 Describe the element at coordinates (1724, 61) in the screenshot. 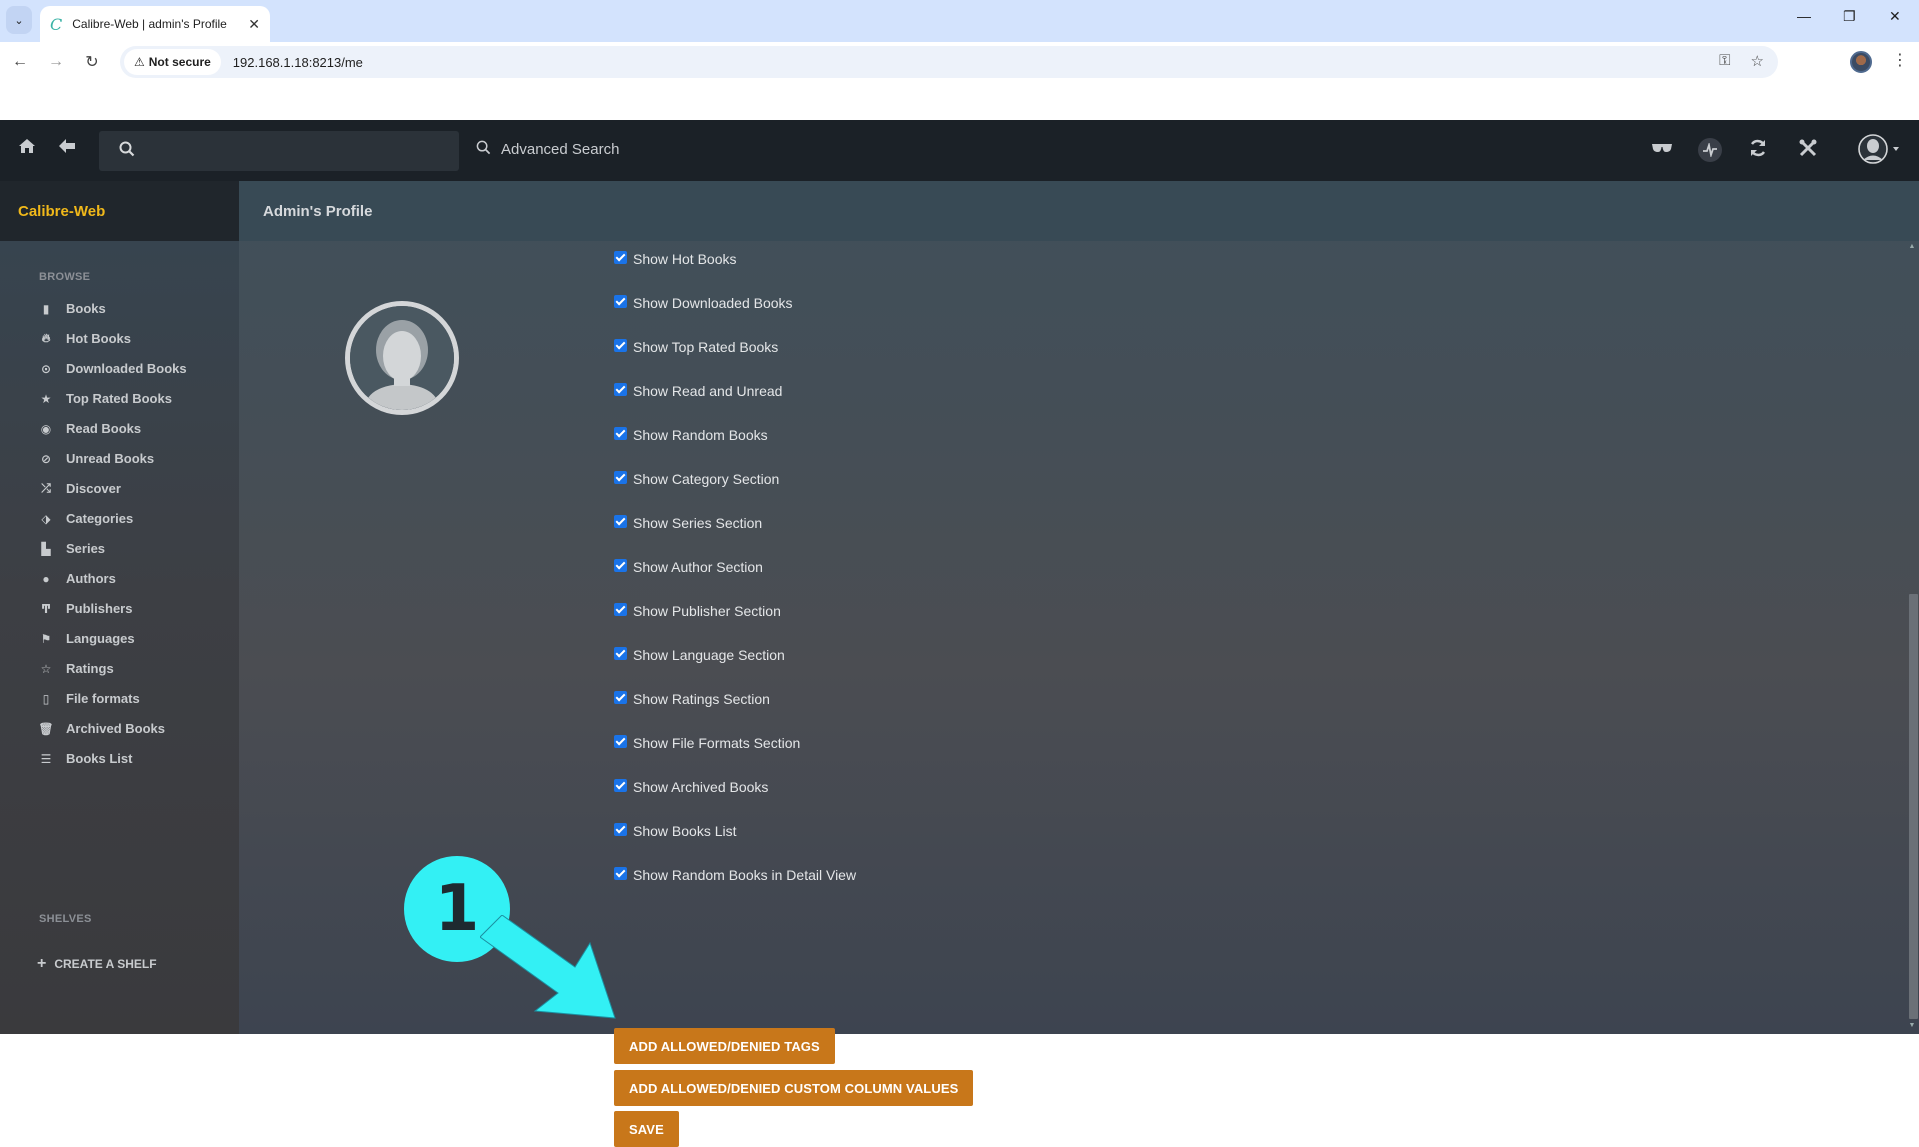

I see `password-key-icon: ⚿` at that location.